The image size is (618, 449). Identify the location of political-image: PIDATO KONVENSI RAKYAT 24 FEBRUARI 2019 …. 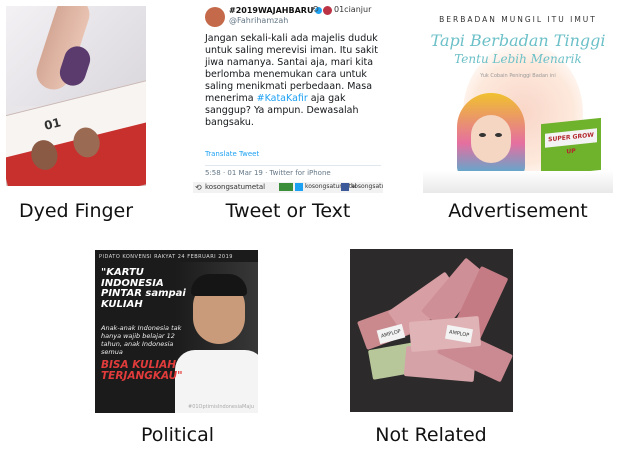
(176, 331).